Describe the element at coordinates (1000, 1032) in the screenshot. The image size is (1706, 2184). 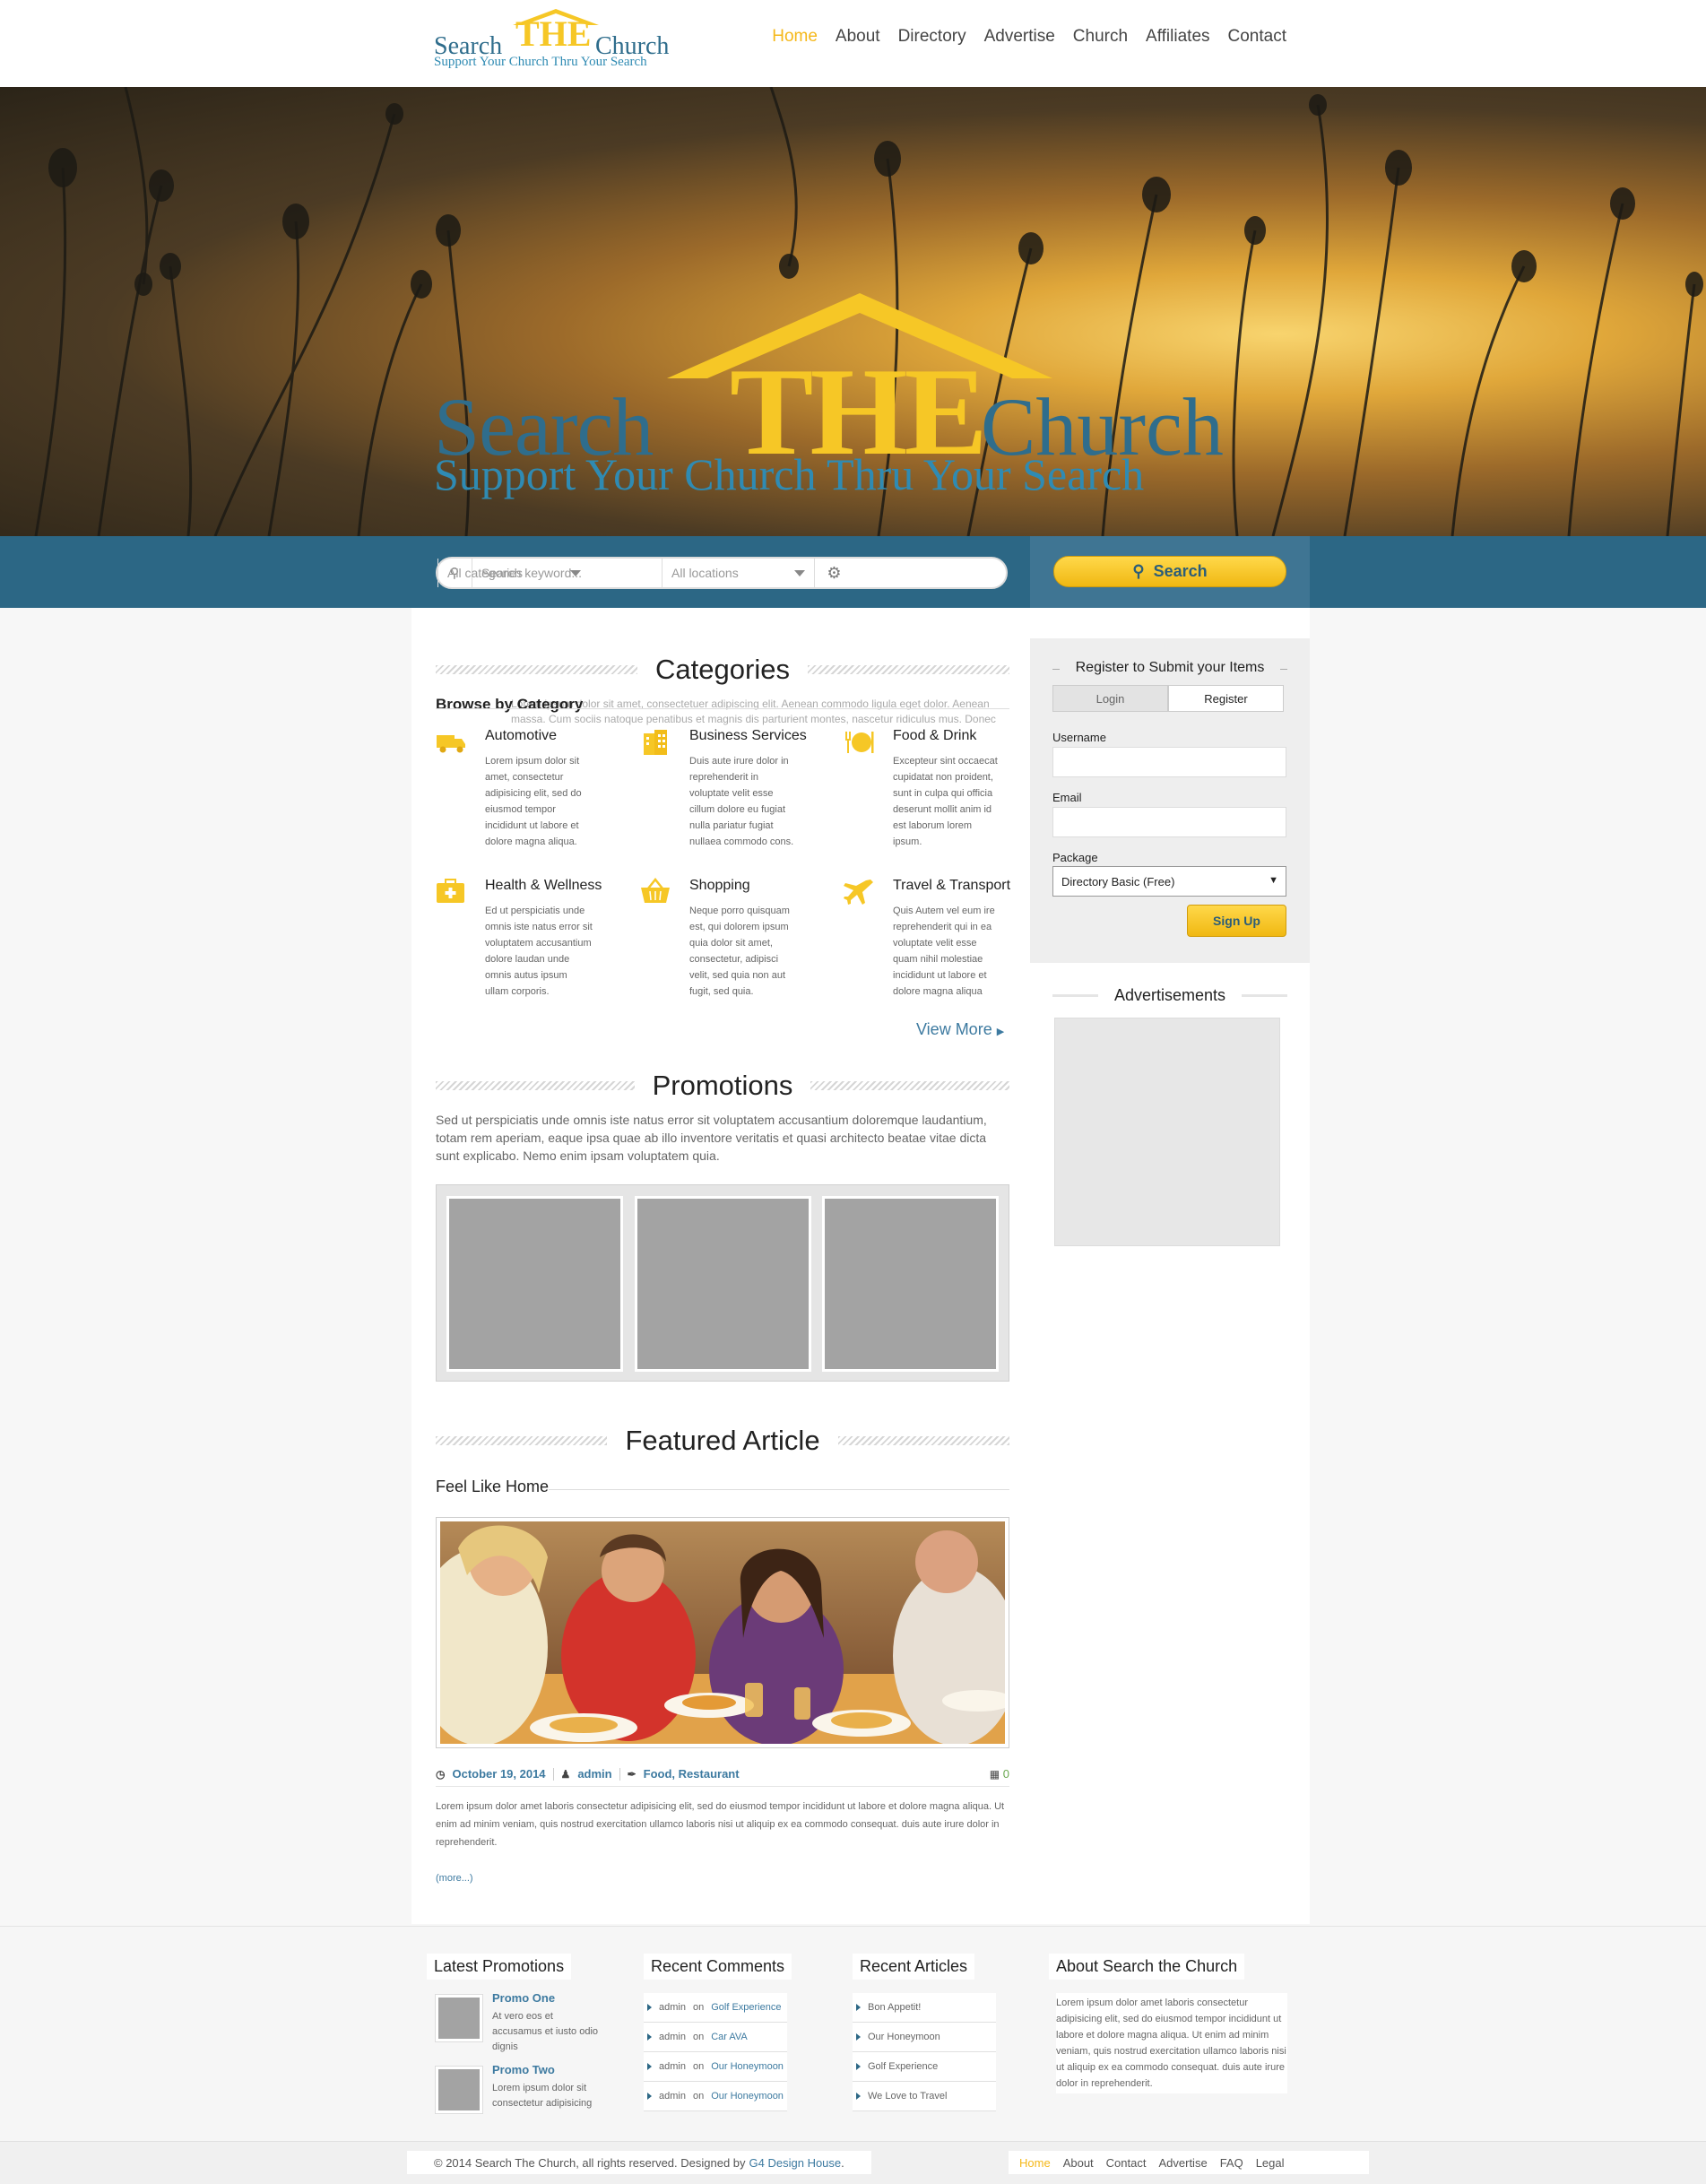
I see `caret-right-icon: ▶` at that location.